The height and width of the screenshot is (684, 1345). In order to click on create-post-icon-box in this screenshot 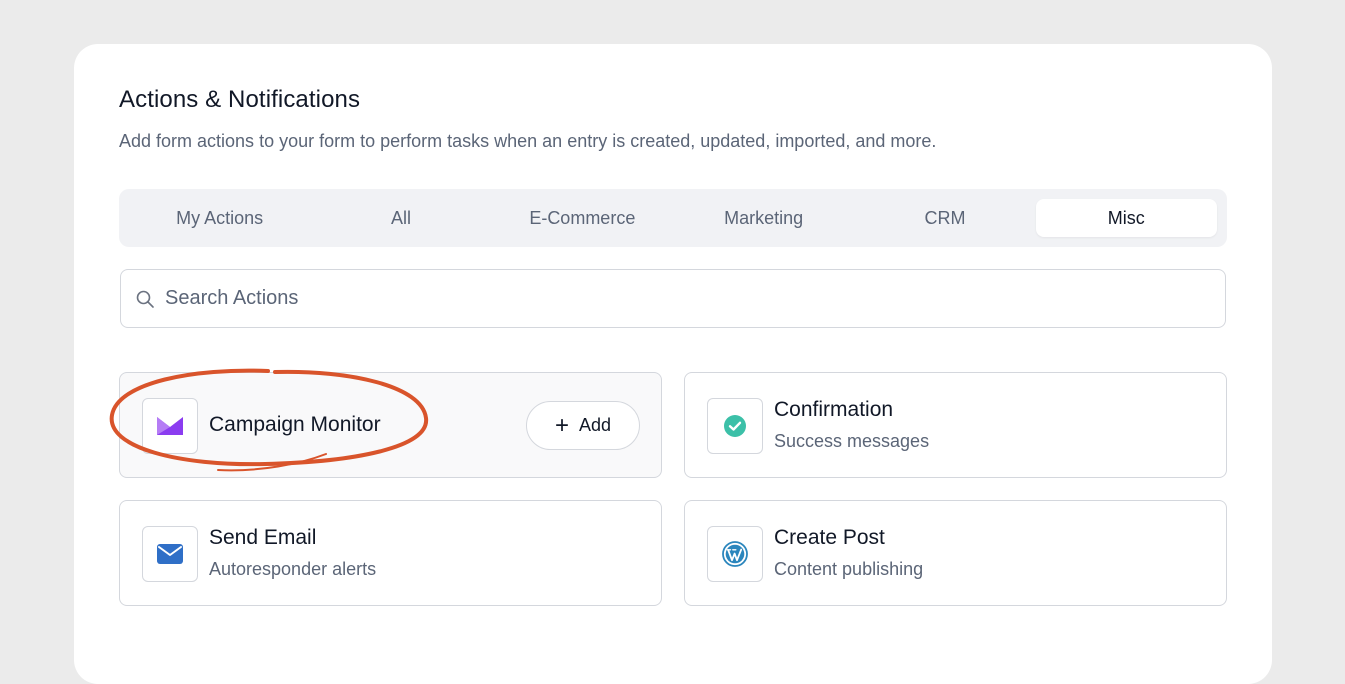, I will do `click(735, 554)`.